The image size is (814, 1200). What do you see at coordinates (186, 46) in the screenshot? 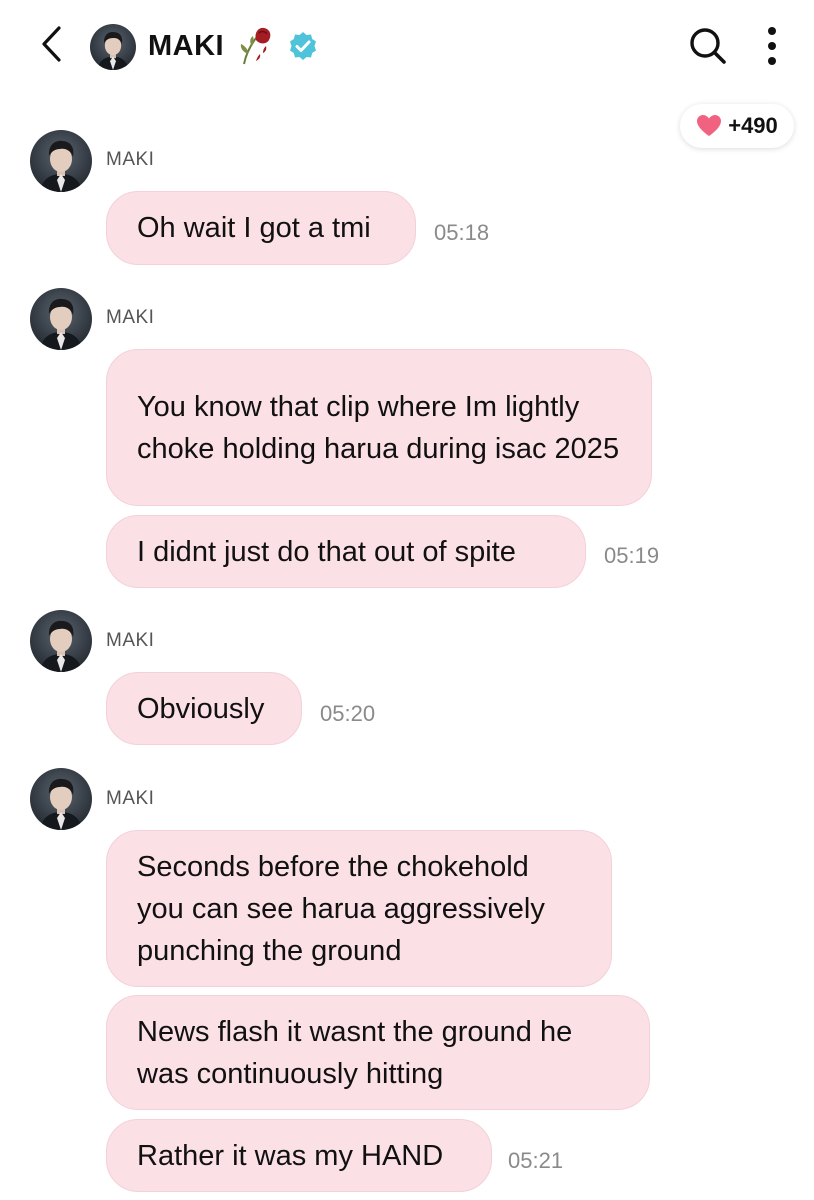
I see `contact-name: MAKI` at bounding box center [186, 46].